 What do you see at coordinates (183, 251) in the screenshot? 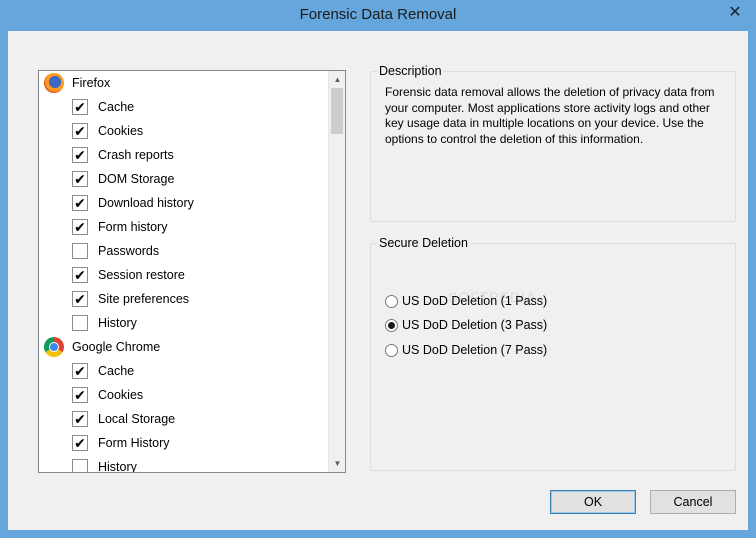
I see `tree-item: Passwords` at bounding box center [183, 251].